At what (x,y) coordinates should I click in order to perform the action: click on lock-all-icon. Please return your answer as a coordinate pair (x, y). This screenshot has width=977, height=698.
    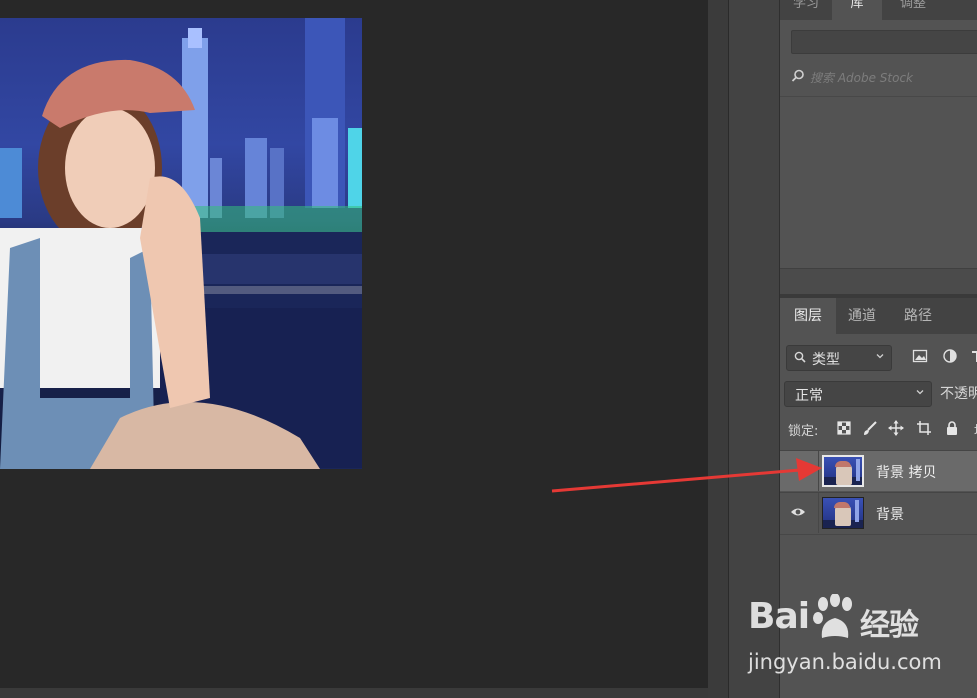
    Looking at the image, I should click on (952, 428).